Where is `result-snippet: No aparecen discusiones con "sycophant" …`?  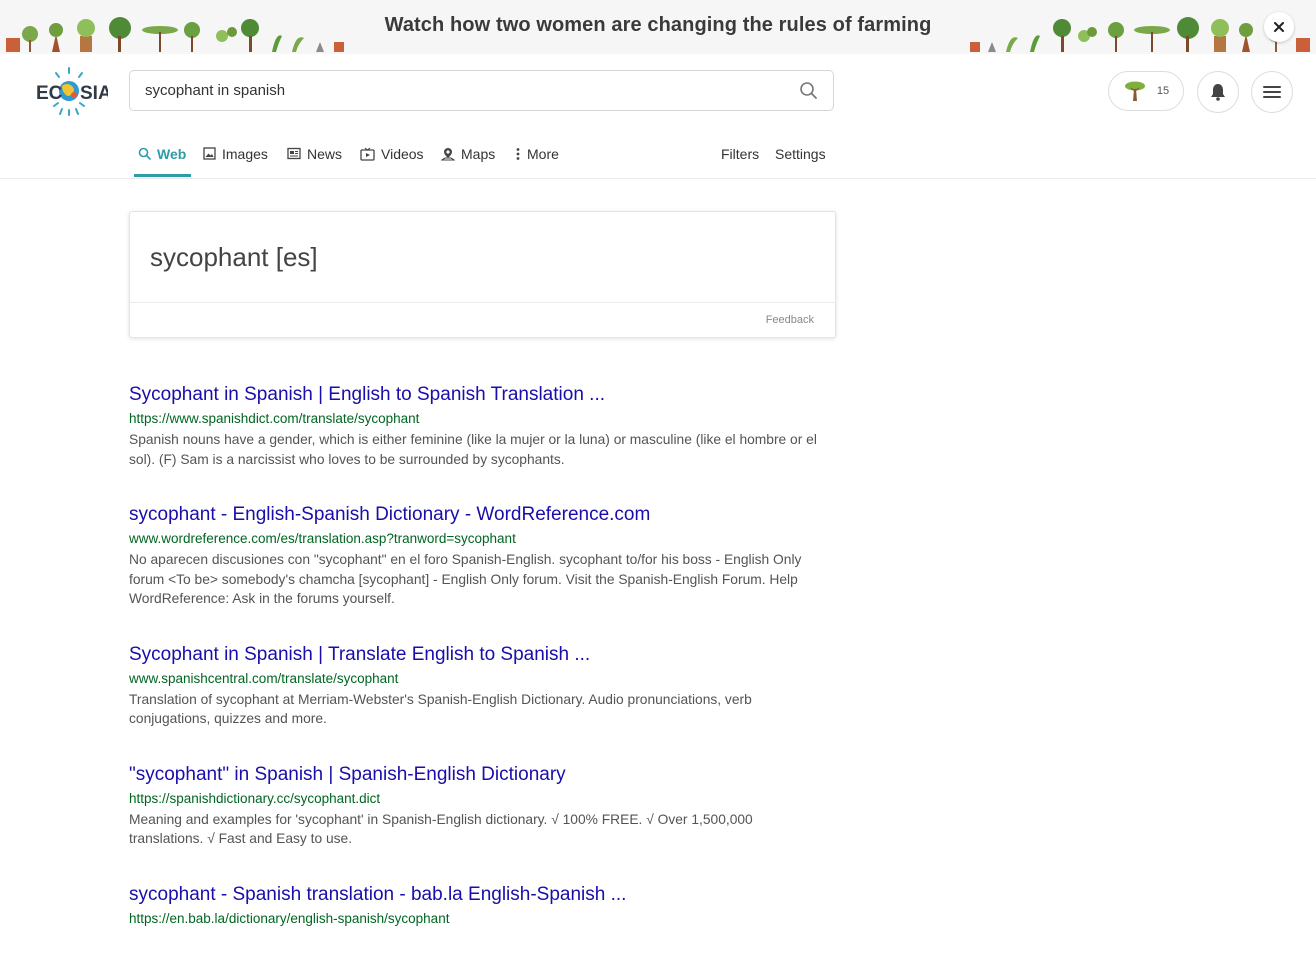
result-snippet: No aparecen discusiones con "sycophant" … is located at coordinates (465, 579).